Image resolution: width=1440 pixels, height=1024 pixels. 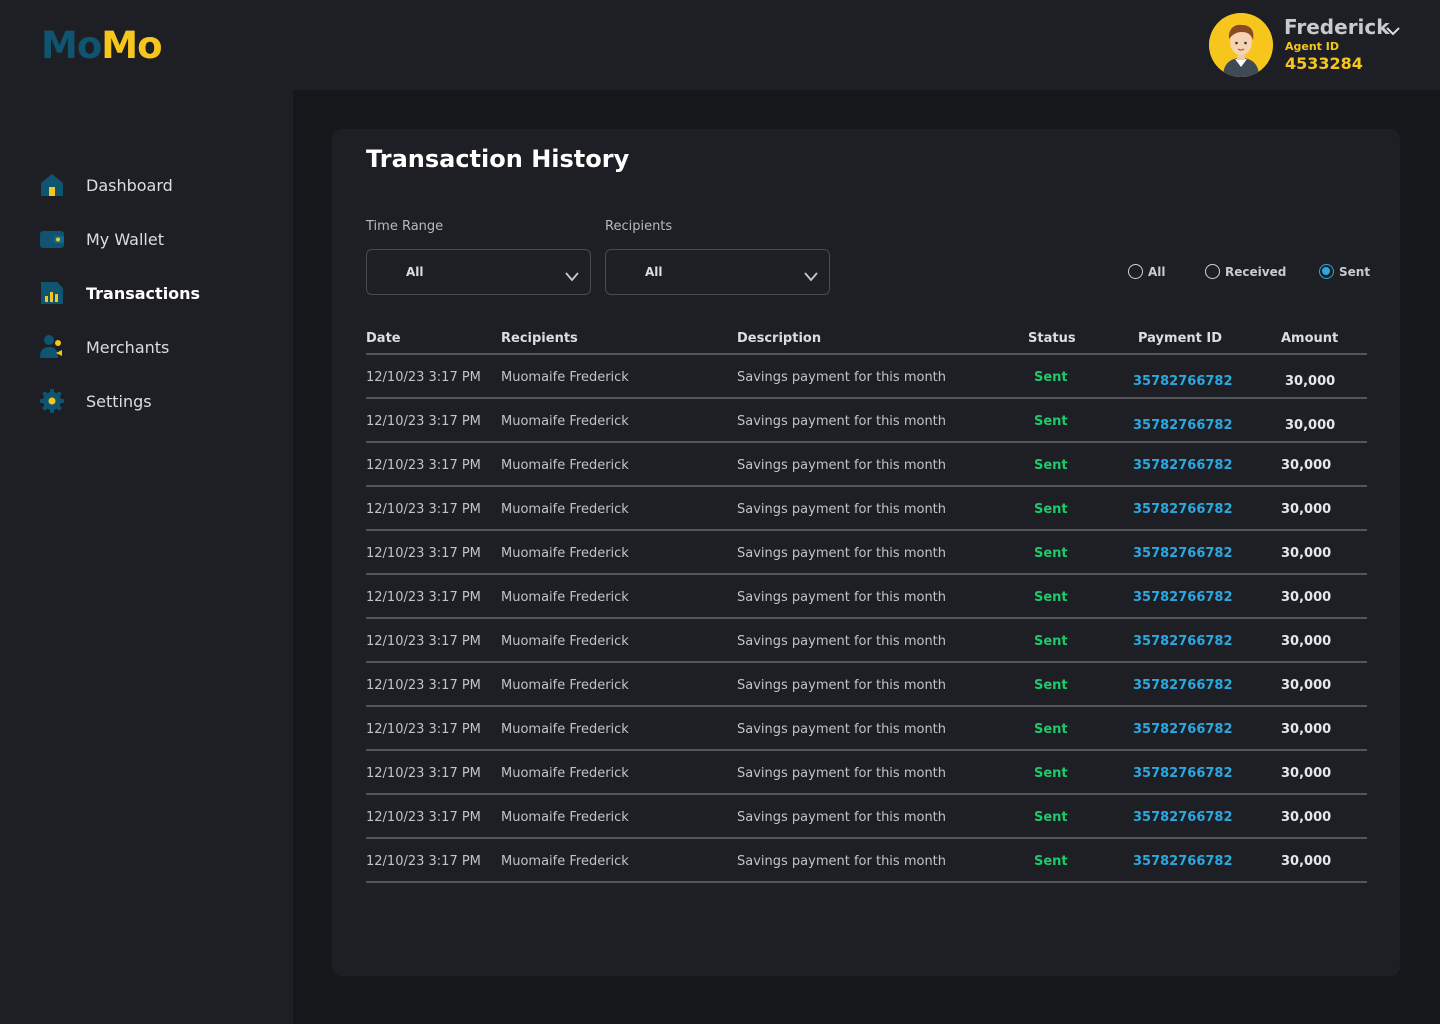 I want to click on sidebar-item-dashboard: Dashboard, so click(x=158, y=185).